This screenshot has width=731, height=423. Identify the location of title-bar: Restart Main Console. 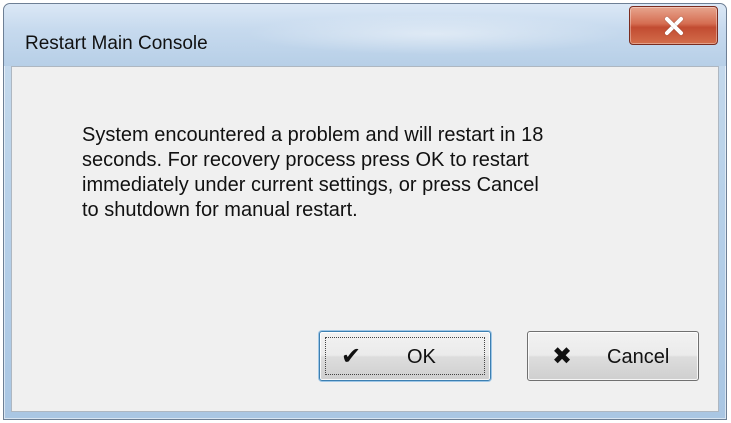
(365, 35).